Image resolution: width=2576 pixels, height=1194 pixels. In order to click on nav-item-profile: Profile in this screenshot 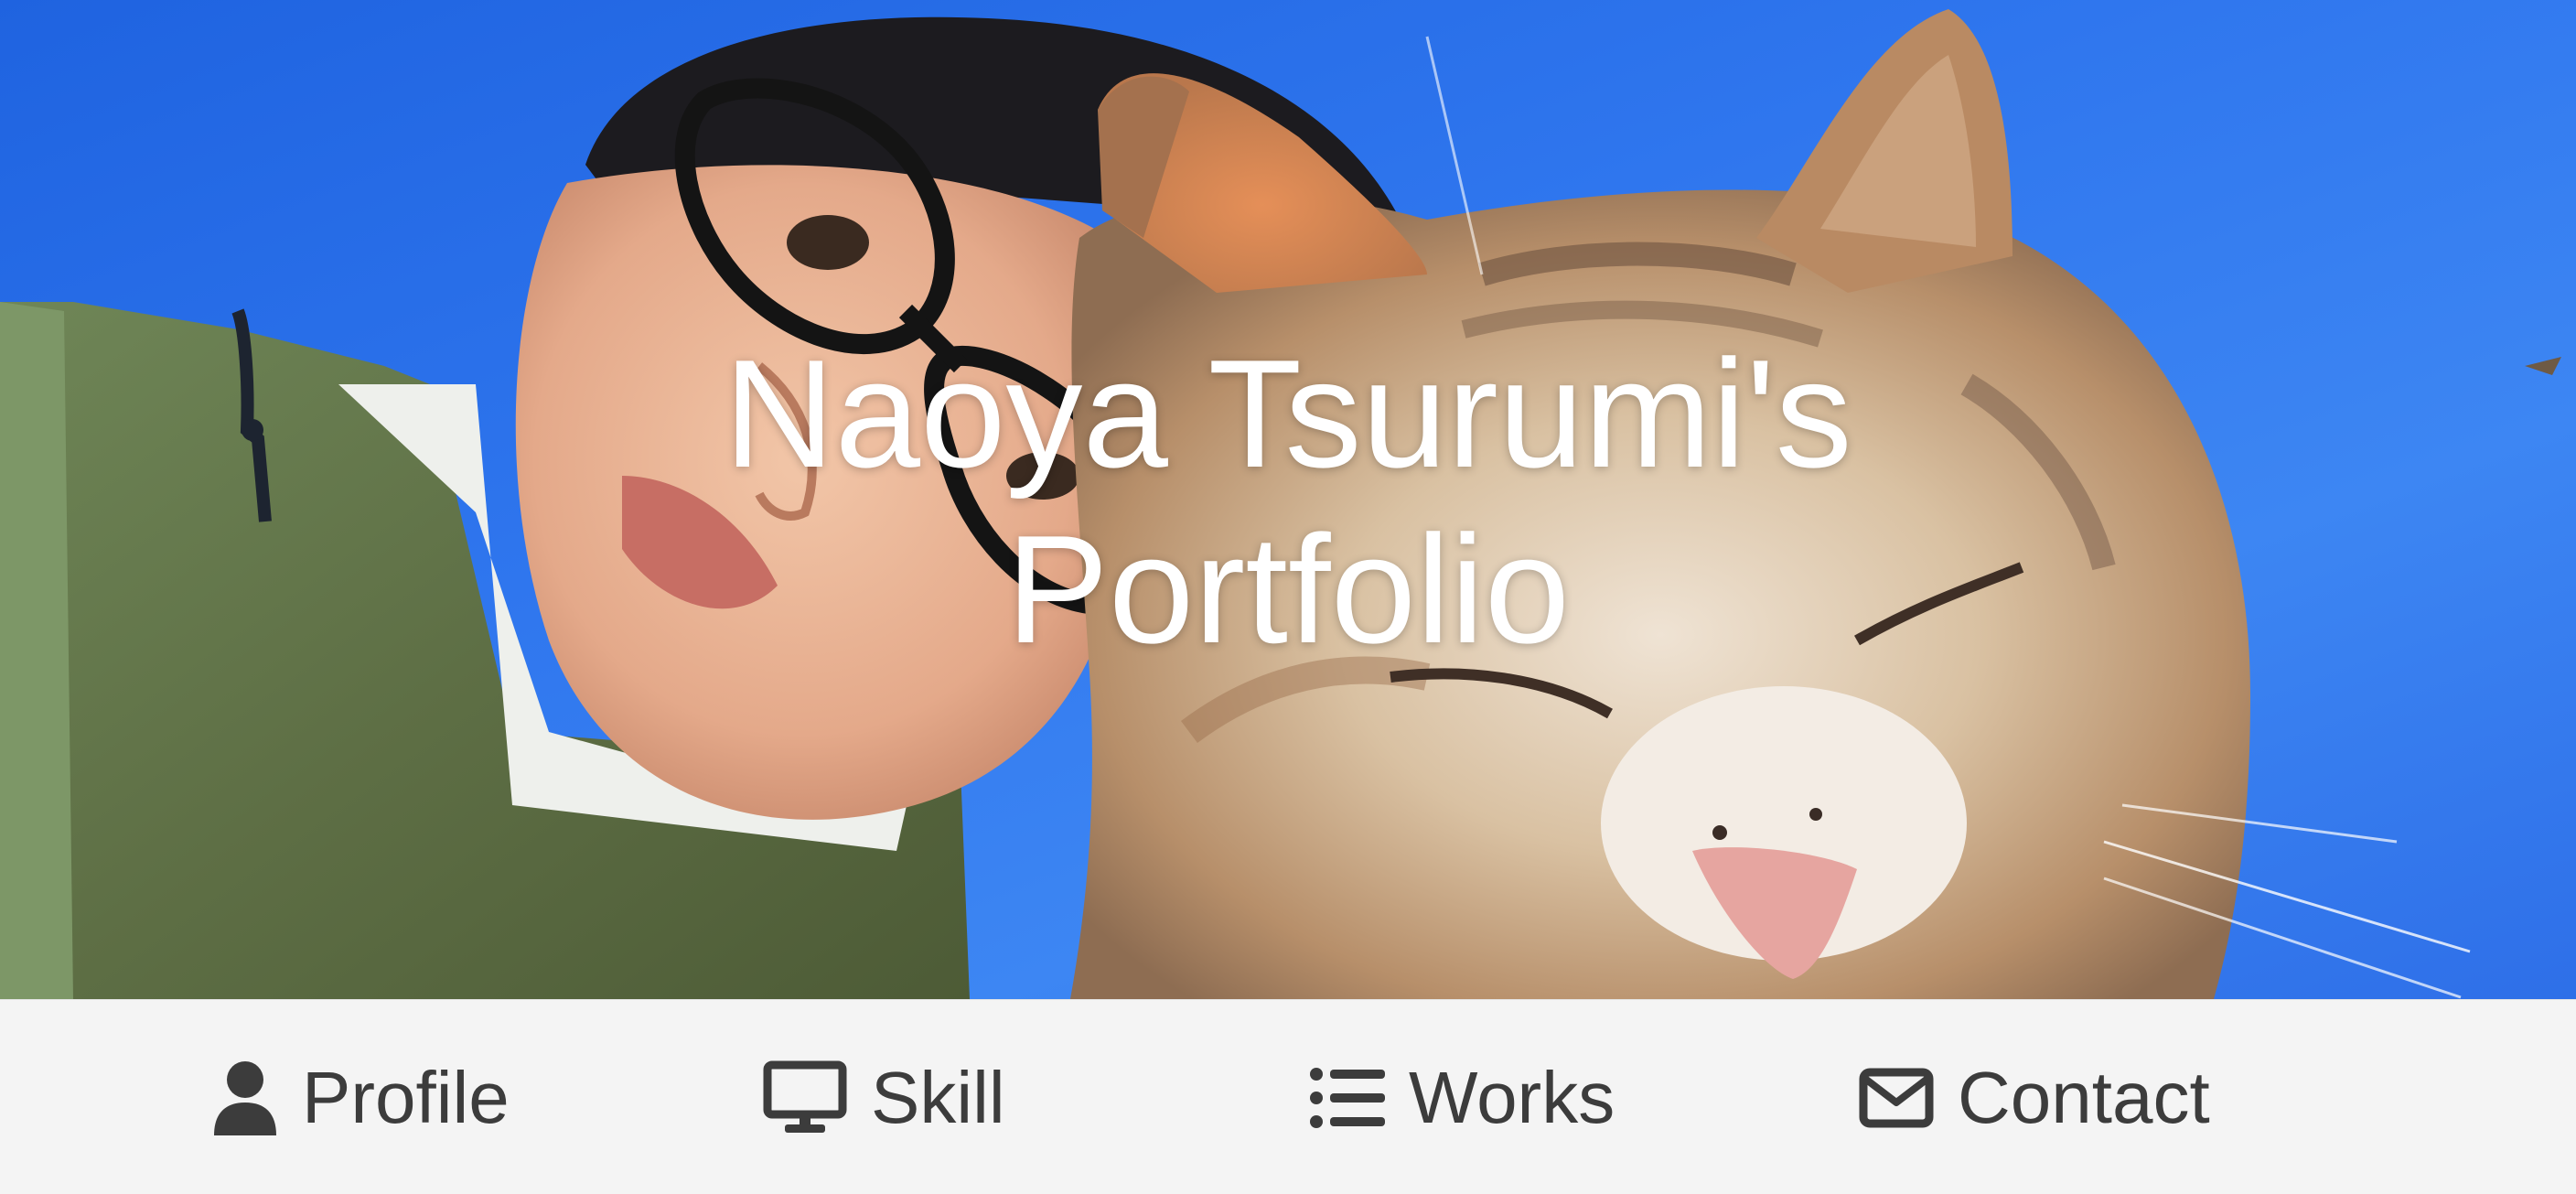, I will do `click(361, 1097)`.